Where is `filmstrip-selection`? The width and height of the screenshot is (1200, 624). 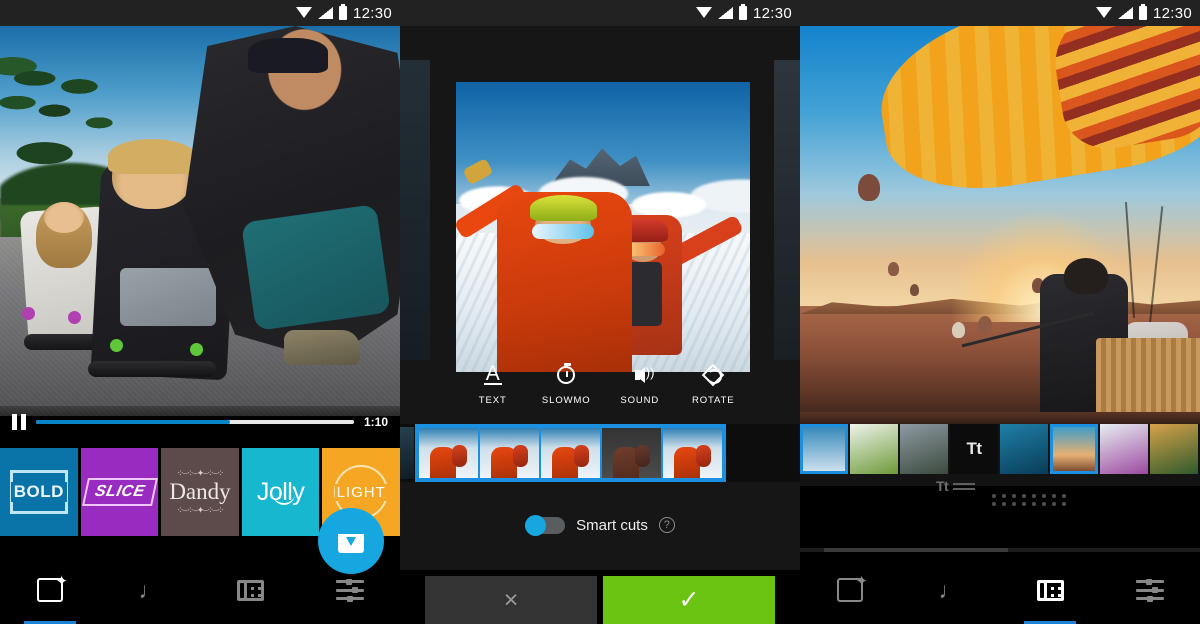 filmstrip-selection is located at coordinates (570, 453).